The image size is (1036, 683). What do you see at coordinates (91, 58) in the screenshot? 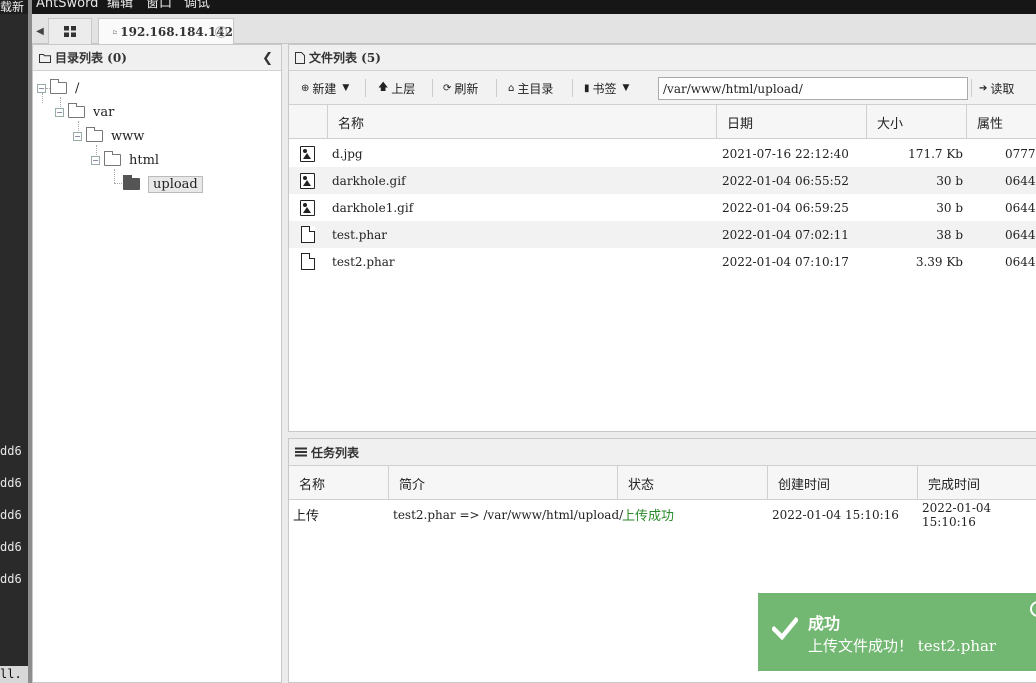
I see `directory-panel-title: 目录列表 (0)` at bounding box center [91, 58].